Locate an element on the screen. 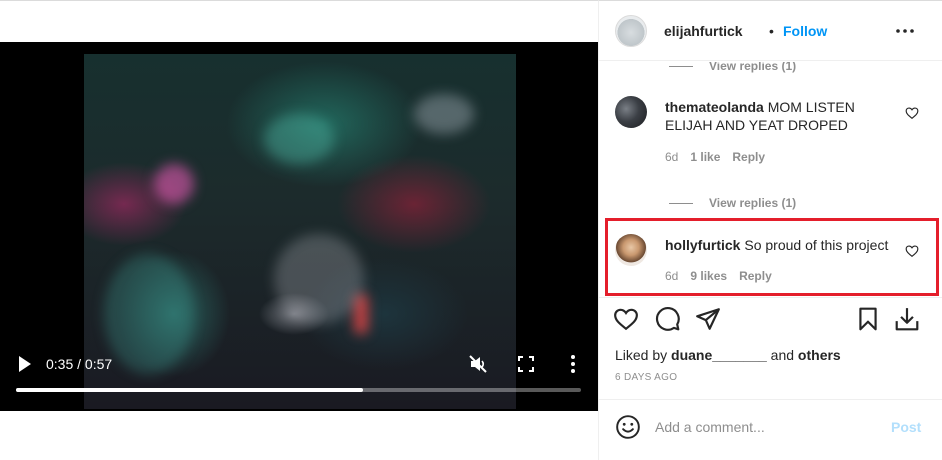 Image resolution: width=942 pixels, height=460 pixels. post-header: elijahfurtick • Follow is located at coordinates (770, 31).